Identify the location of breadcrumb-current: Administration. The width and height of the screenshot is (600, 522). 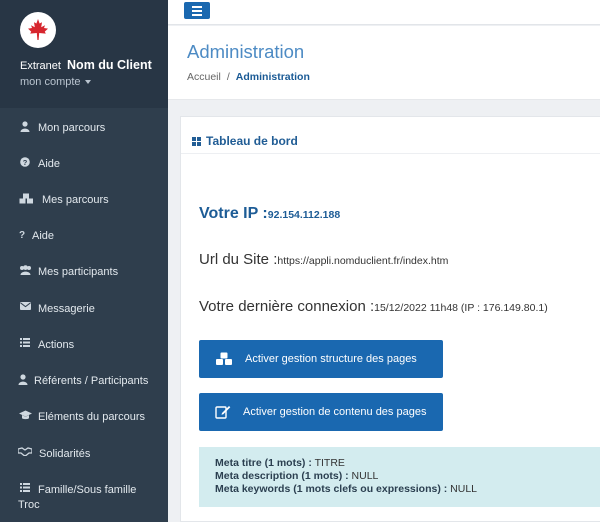
(272, 77).